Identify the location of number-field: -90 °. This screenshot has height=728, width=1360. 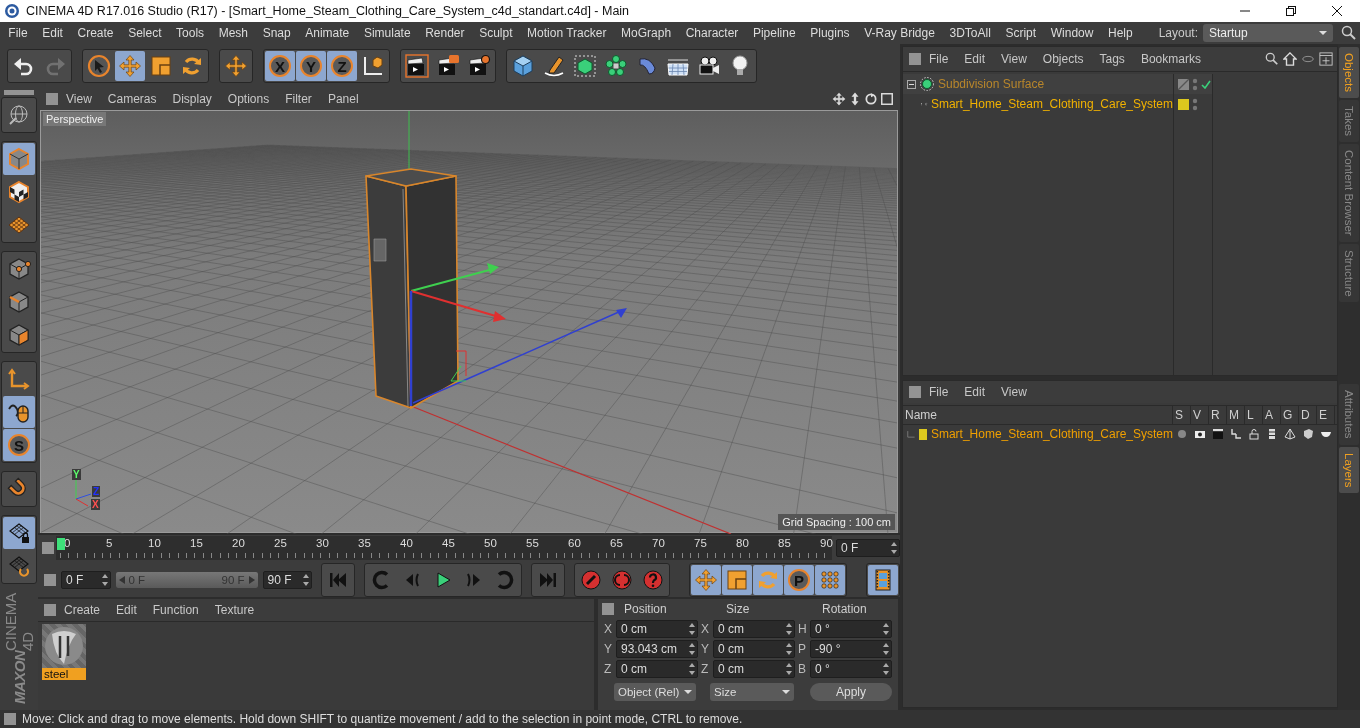
(851, 649).